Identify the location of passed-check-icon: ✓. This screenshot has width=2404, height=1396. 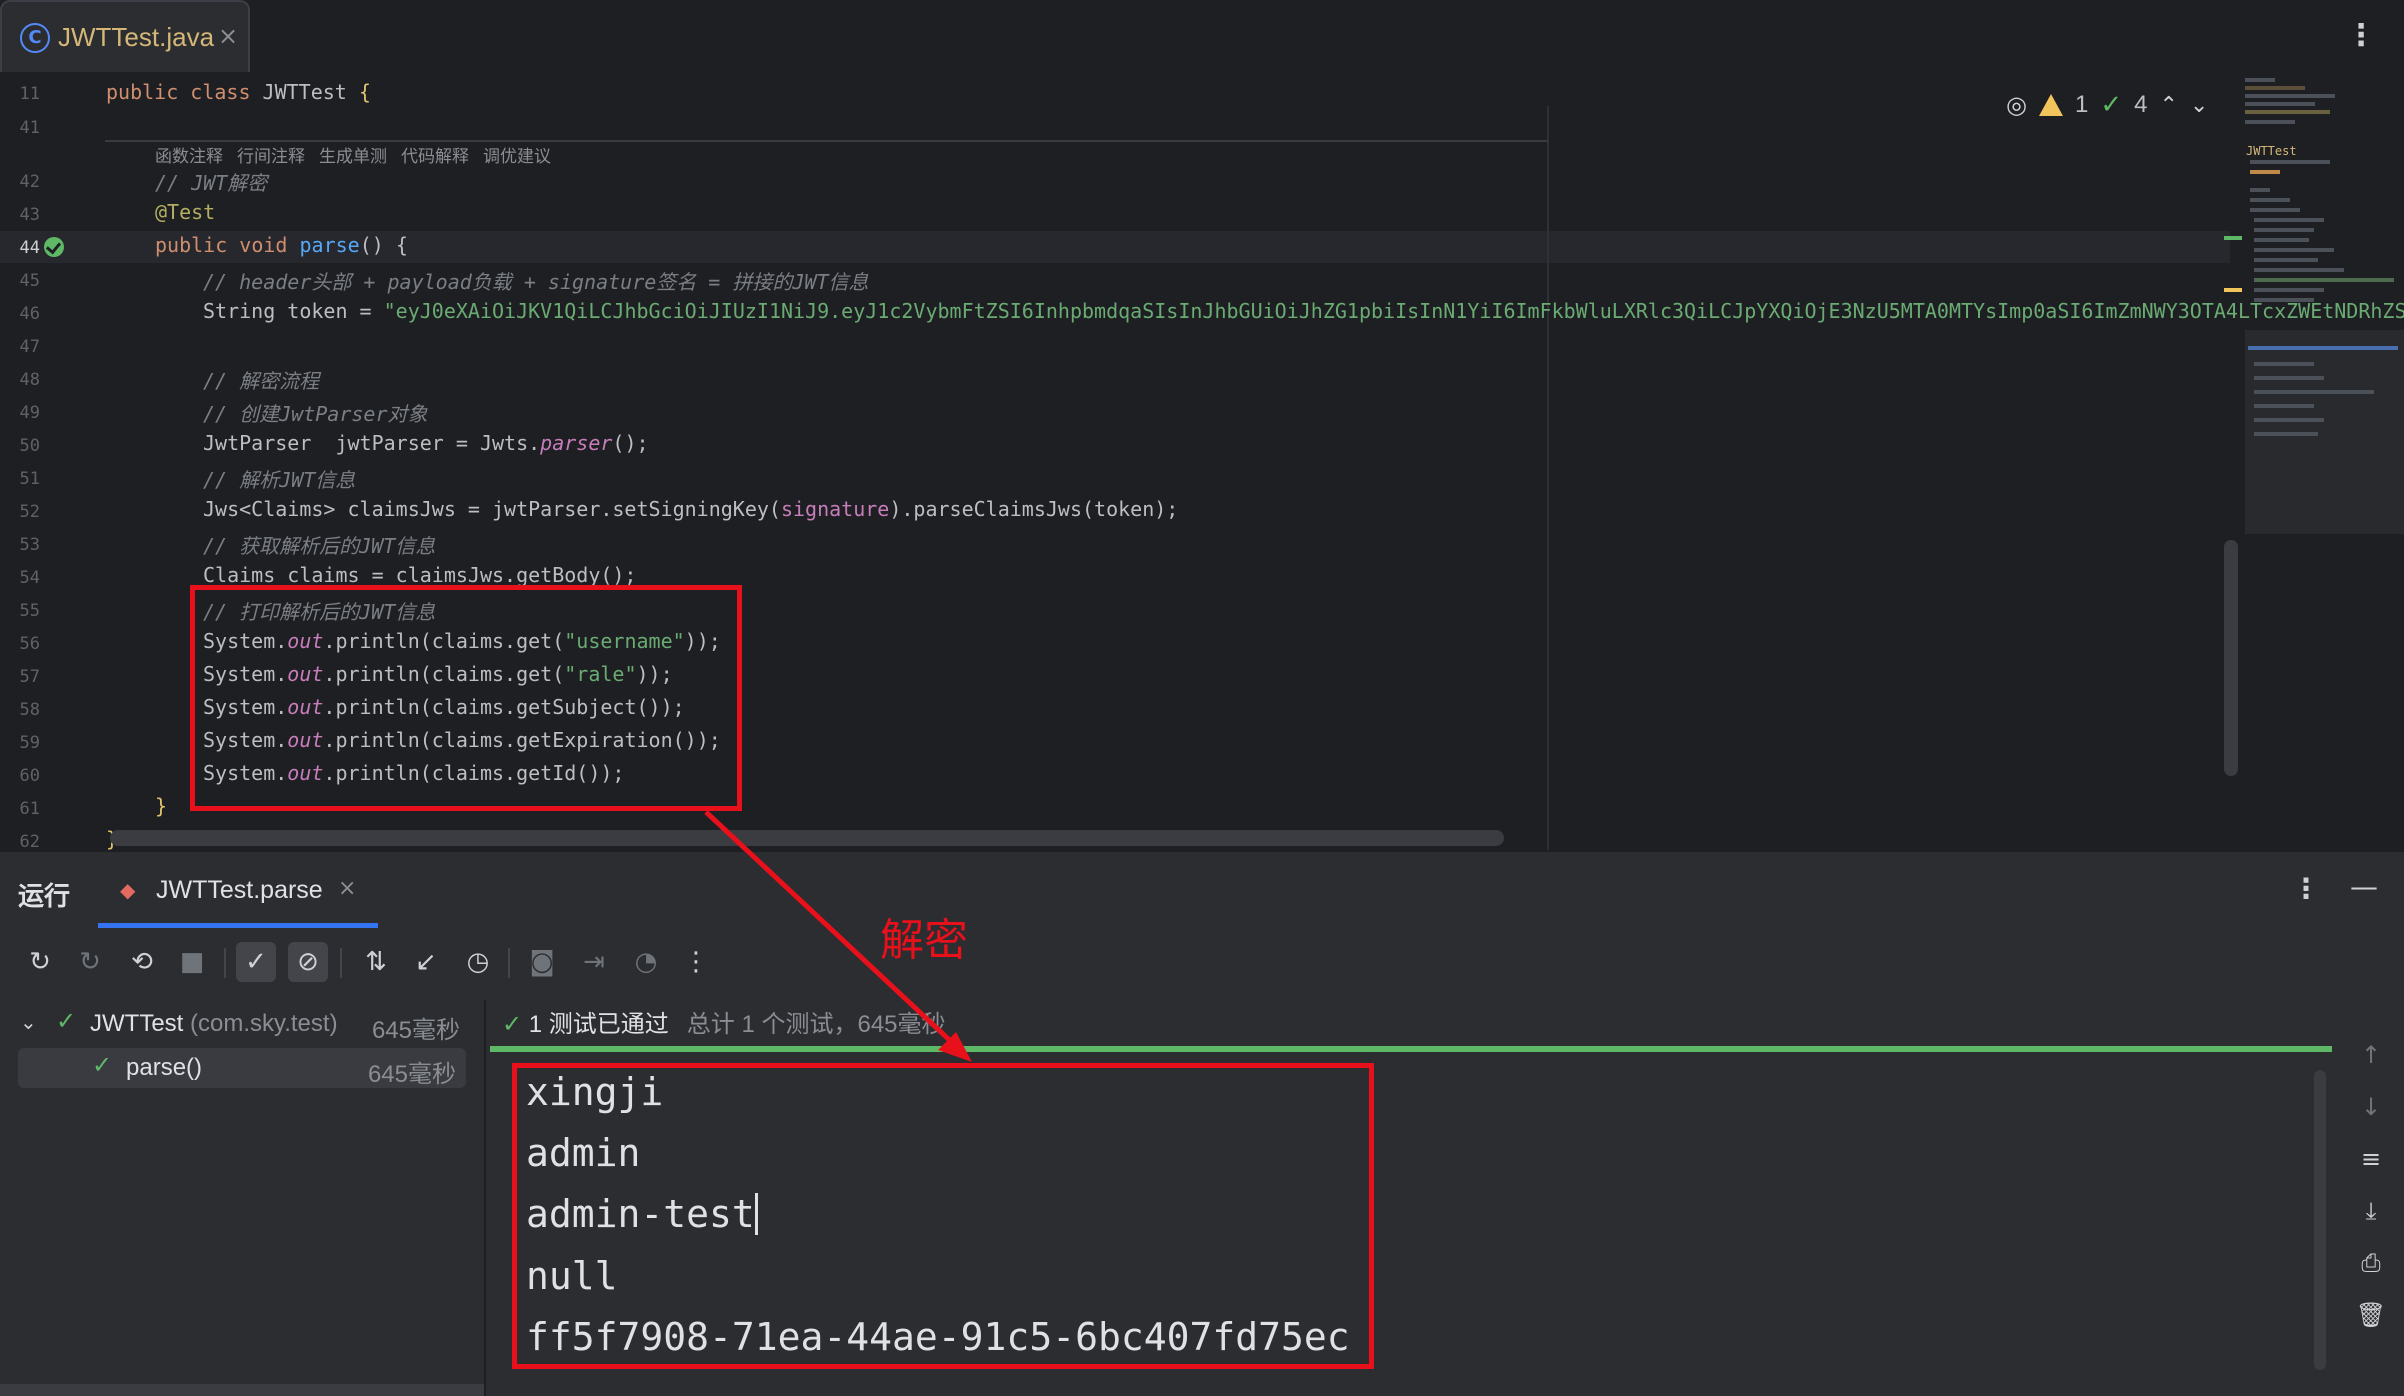
(66, 1021).